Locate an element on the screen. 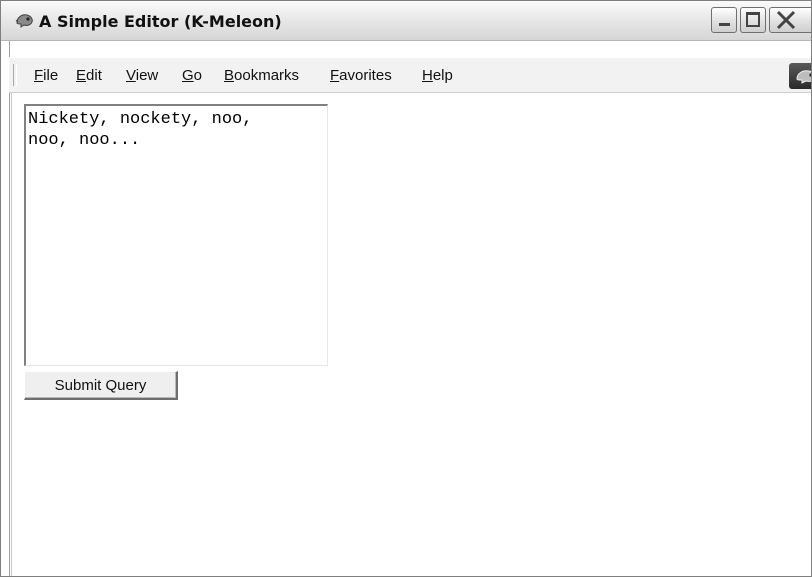  minimize-button is located at coordinates (724, 20).